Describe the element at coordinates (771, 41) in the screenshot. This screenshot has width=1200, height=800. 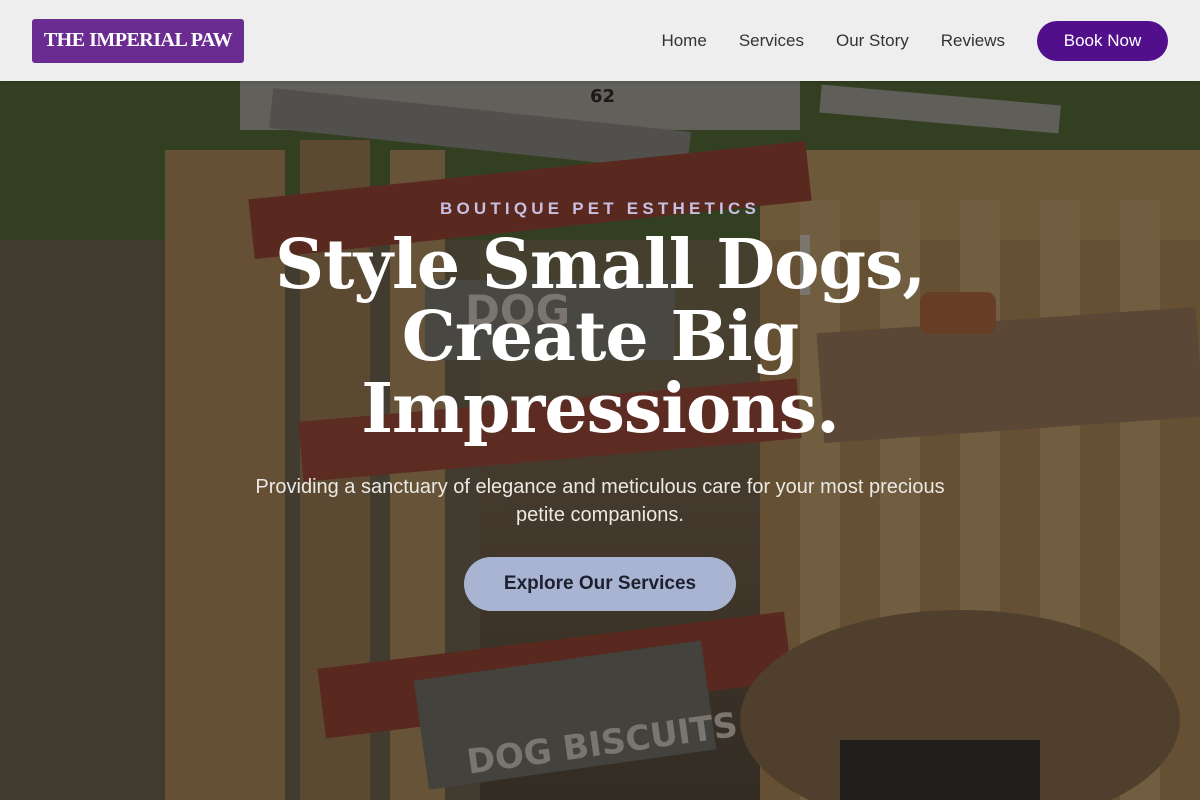
I see `nav-link-services: Services` at that location.